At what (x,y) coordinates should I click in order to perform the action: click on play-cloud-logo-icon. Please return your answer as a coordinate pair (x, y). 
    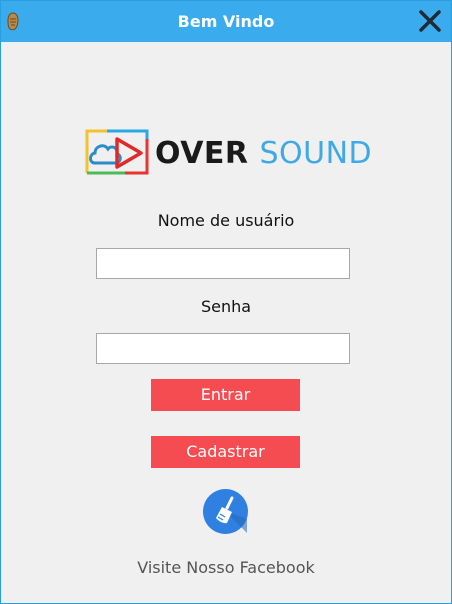
    Looking at the image, I should click on (117, 152).